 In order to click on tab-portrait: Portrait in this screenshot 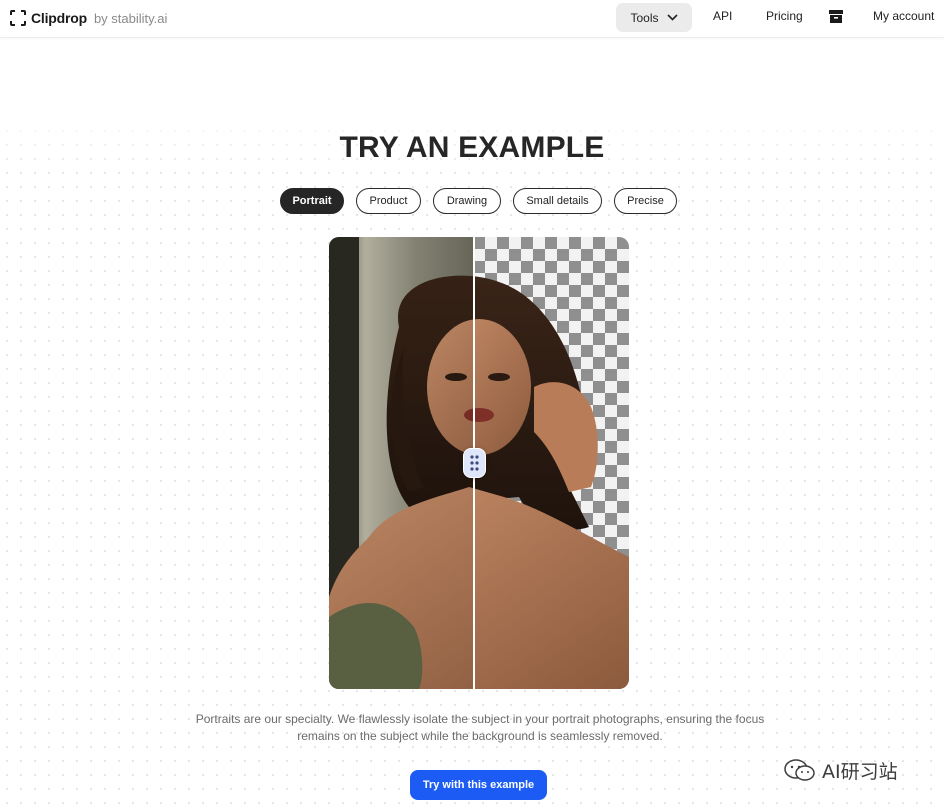, I will do `click(312, 201)`.